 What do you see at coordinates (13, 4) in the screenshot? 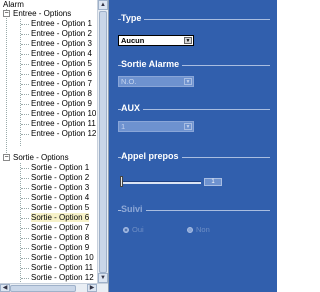
I see `tree-root-label: Alarm` at bounding box center [13, 4].